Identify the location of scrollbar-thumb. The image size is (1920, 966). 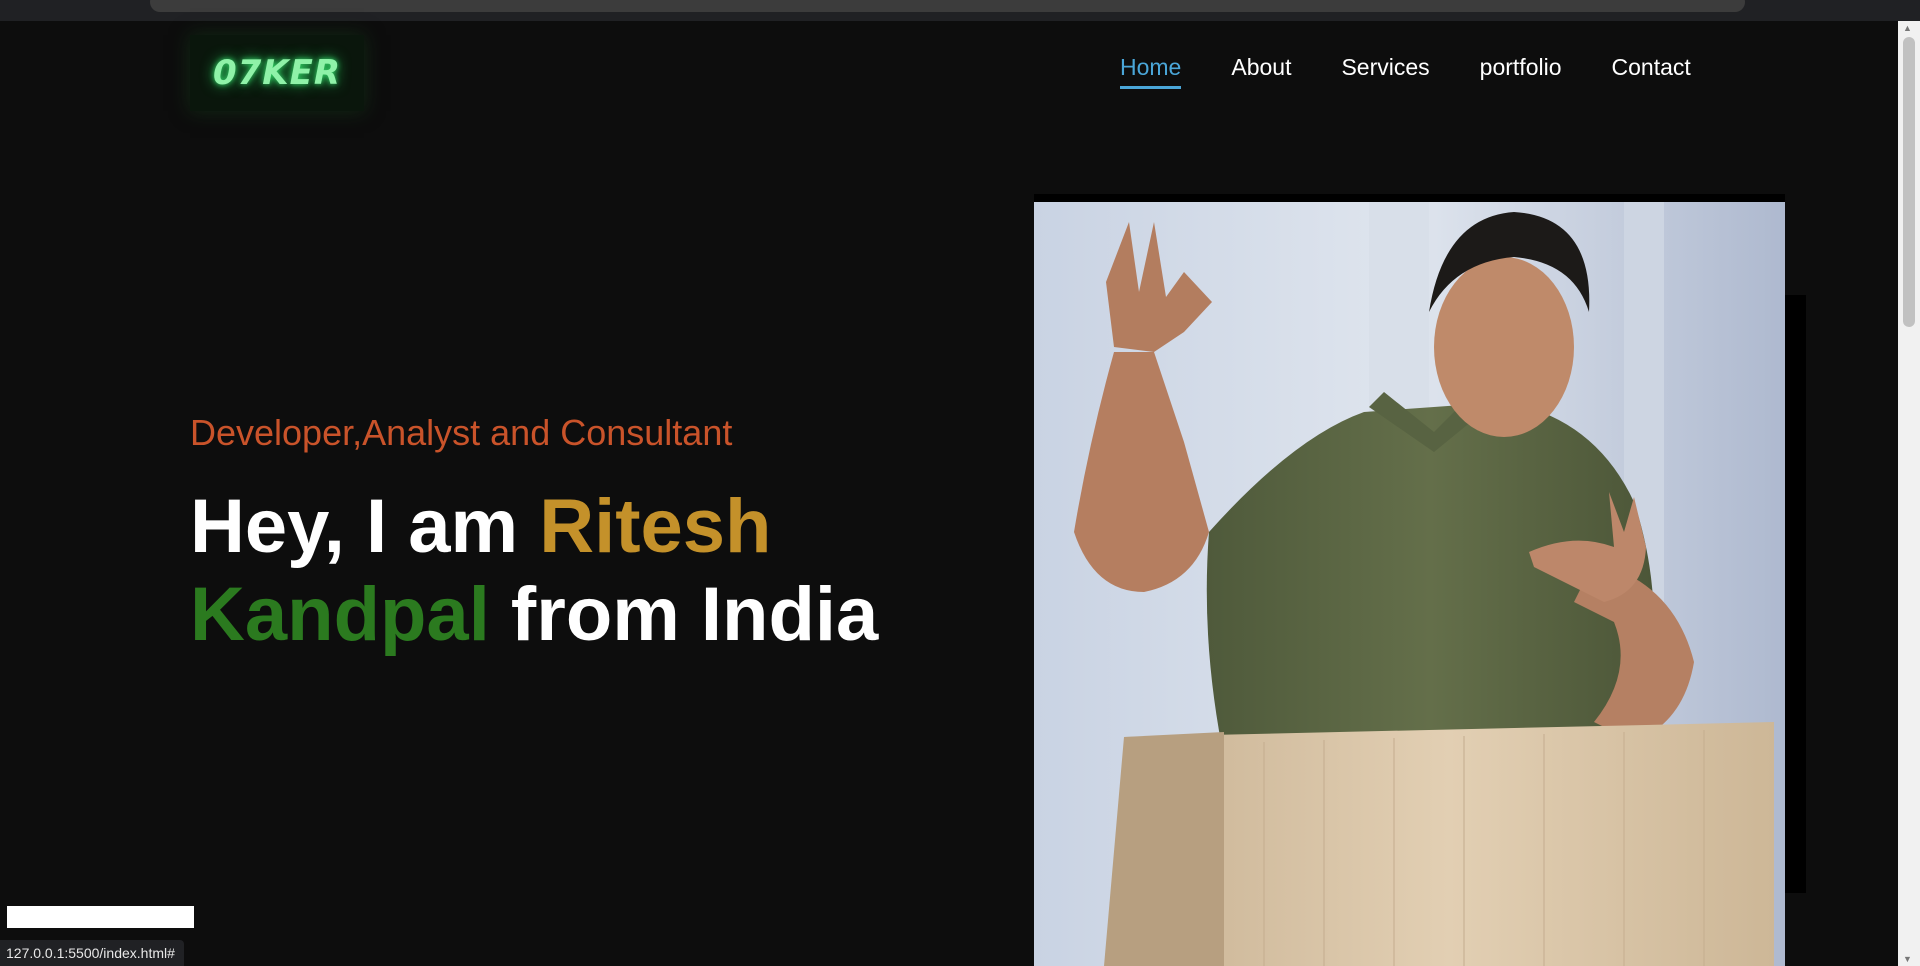
(1909, 182).